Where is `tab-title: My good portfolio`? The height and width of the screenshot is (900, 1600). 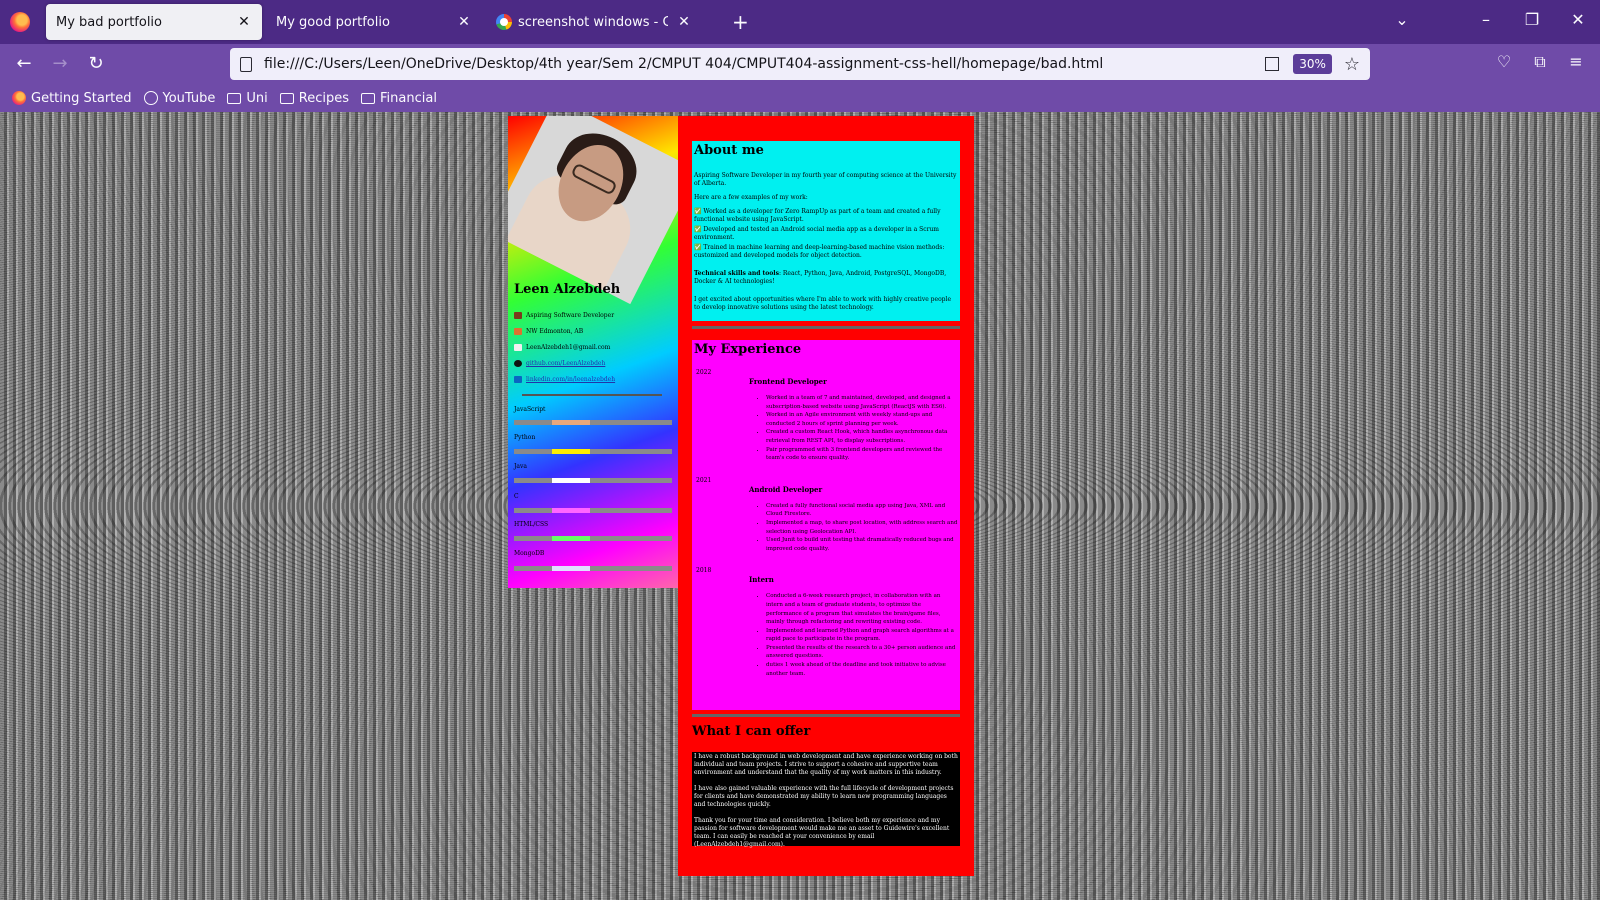 tab-title: My good portfolio is located at coordinates (333, 22).